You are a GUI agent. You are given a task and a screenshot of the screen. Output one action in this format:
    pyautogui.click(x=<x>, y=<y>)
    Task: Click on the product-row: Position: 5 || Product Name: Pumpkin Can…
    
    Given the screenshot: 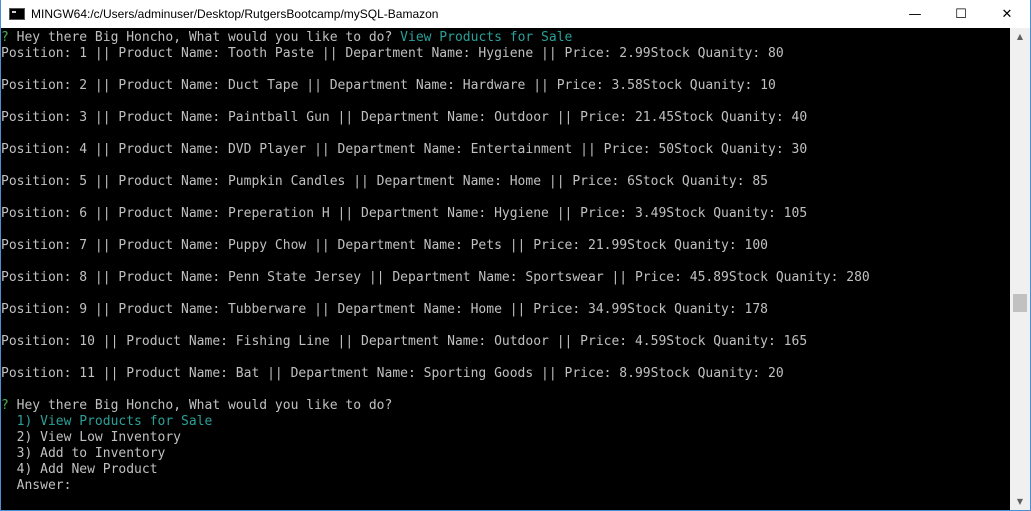 What is the action you would take?
    pyautogui.click(x=385, y=181)
    